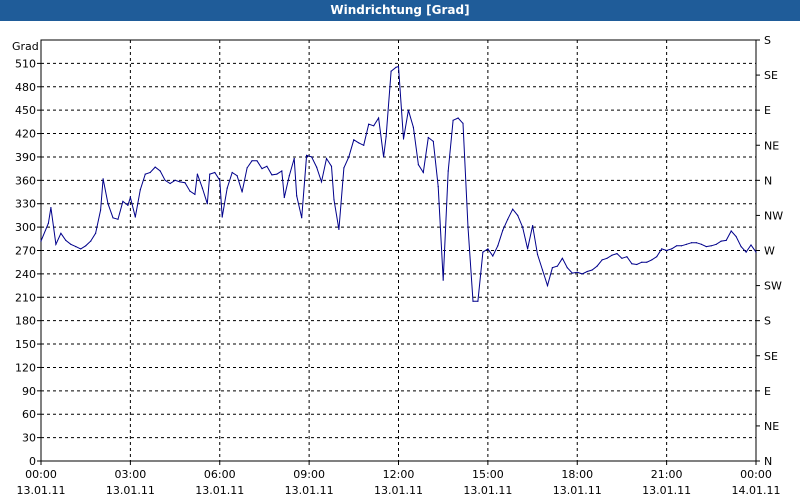 This screenshot has width=800, height=500. I want to click on y-tick-label: 180, so click(25, 321).